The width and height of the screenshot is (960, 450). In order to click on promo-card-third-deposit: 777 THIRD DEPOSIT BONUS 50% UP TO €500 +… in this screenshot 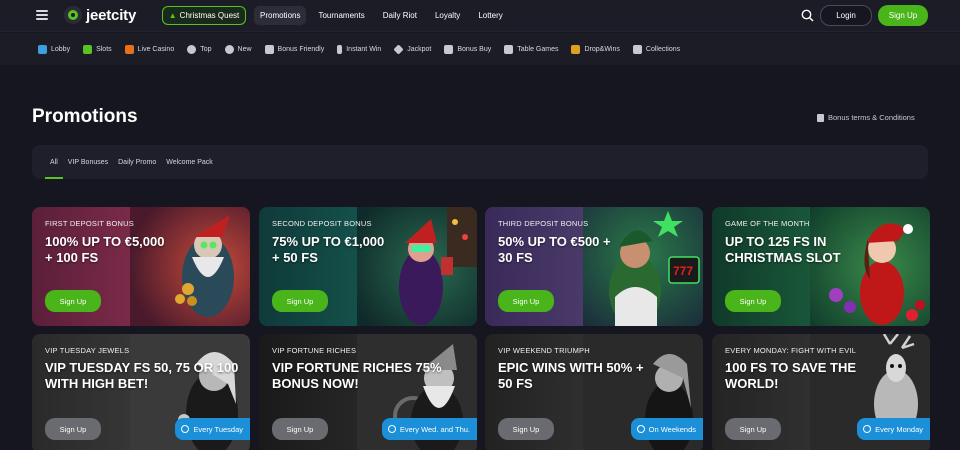, I will do `click(594, 266)`.